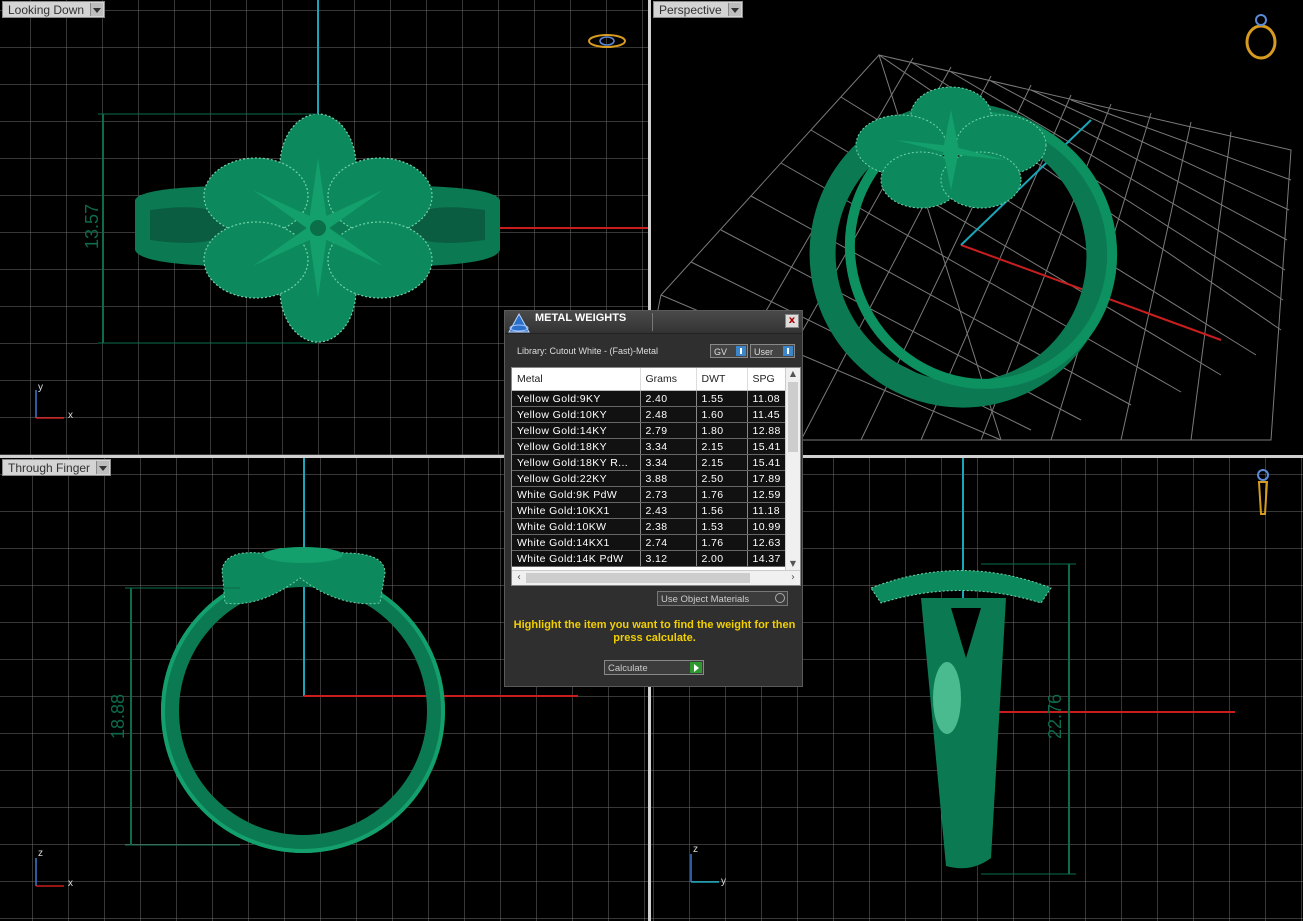 The image size is (1303, 921). I want to click on table-cell: White Gold:10KX1, so click(576, 510).